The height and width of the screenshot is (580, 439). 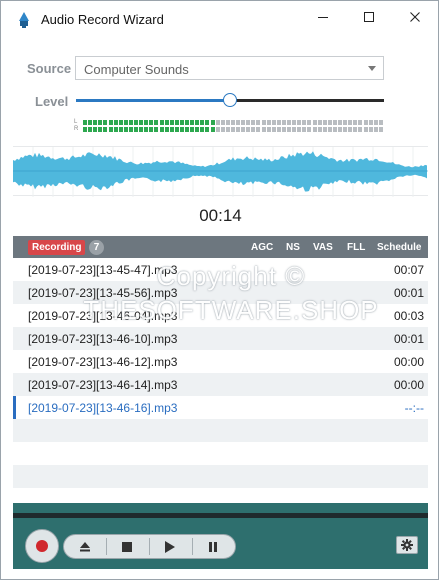 What do you see at coordinates (76, 126) in the screenshot?
I see `channel-labels: L R` at bounding box center [76, 126].